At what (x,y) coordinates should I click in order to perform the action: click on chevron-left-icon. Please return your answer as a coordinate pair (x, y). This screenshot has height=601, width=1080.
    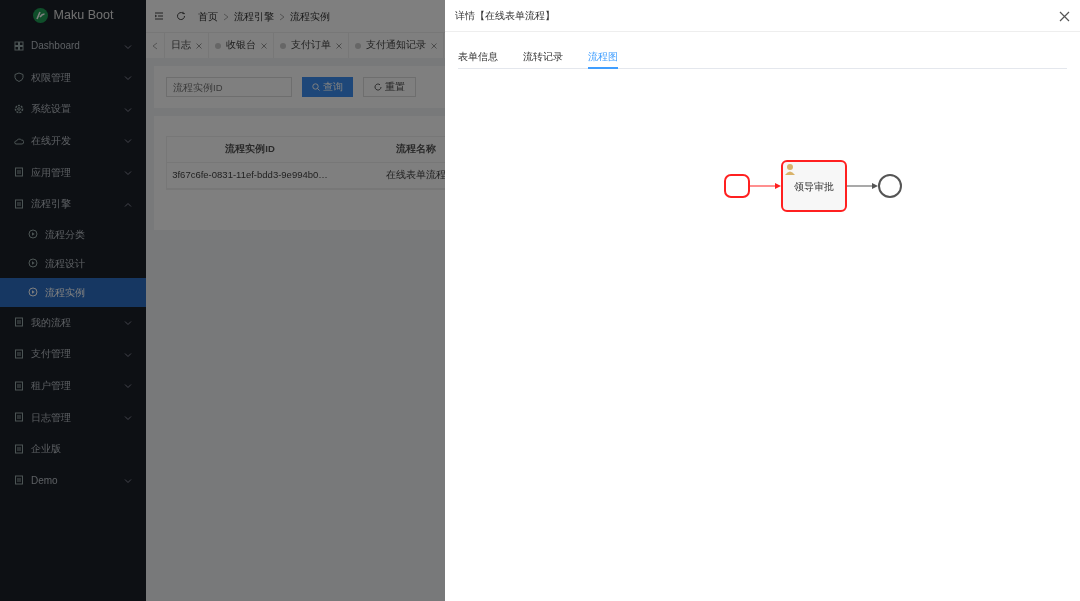
    Looking at the image, I should click on (155, 45).